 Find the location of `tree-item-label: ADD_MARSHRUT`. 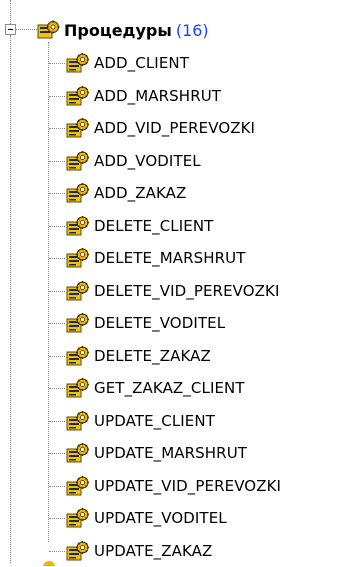

tree-item-label: ADD_MARSHRUT is located at coordinates (157, 96).